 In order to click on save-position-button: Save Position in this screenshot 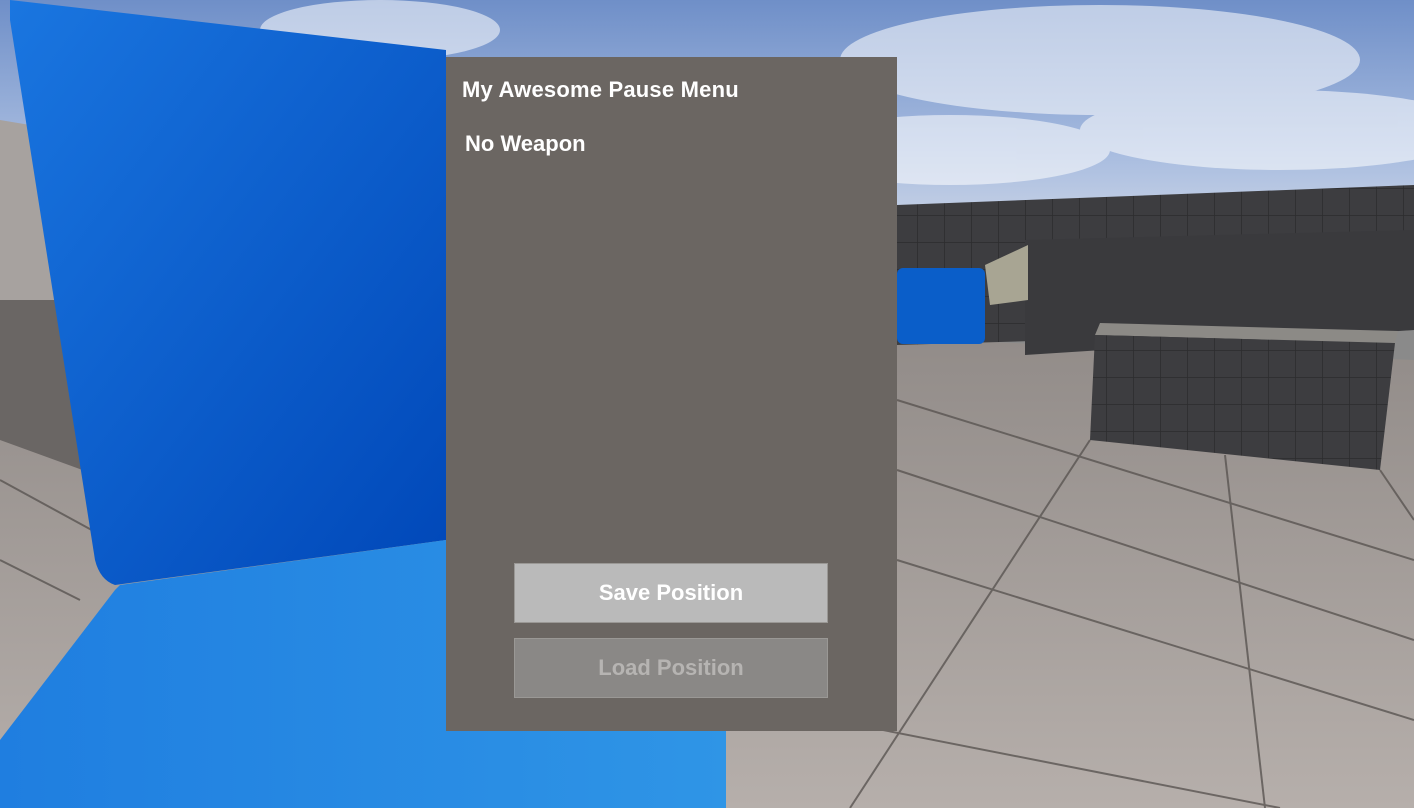, I will do `click(671, 593)`.